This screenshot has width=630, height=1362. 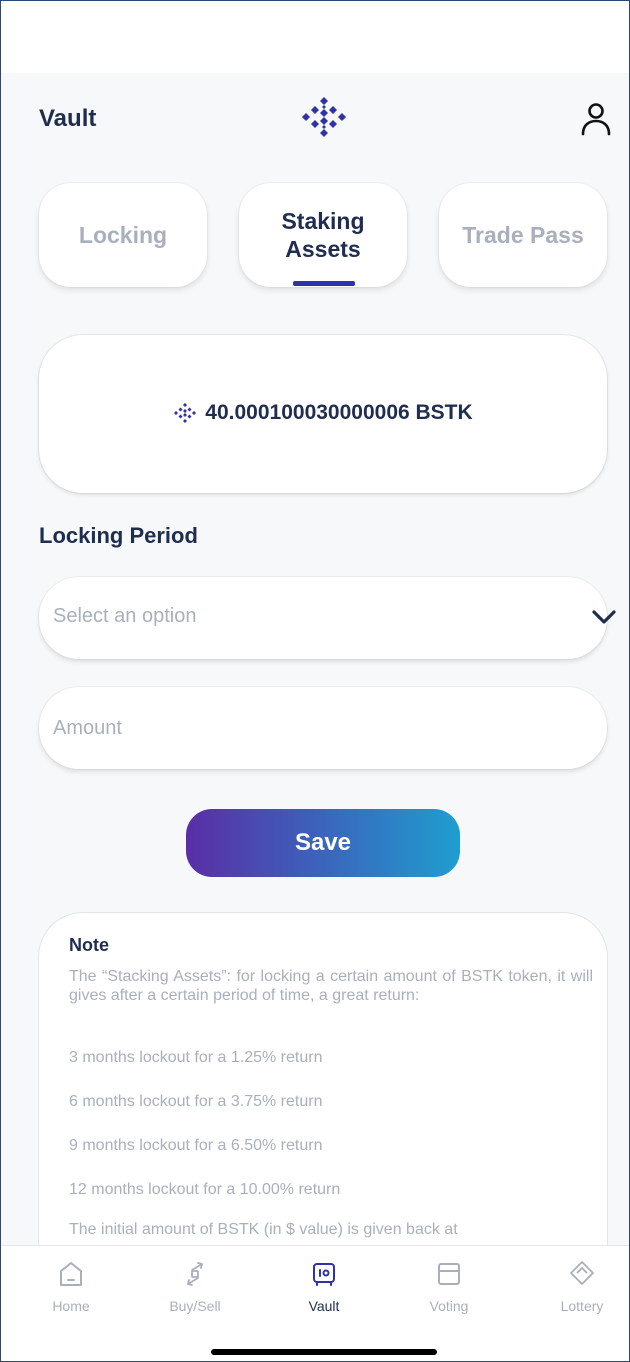 I want to click on tab-label: Staking Assets, so click(x=323, y=235).